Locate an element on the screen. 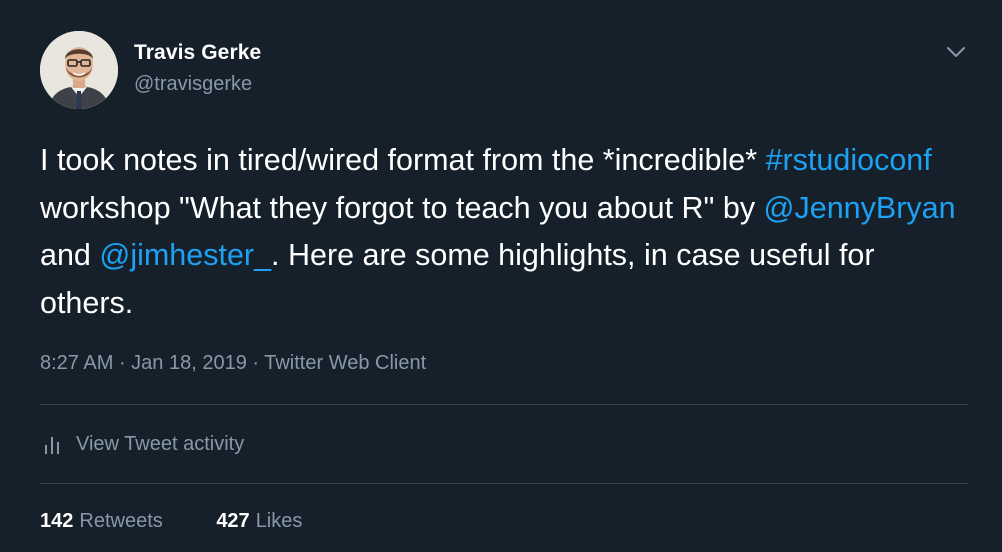 The width and height of the screenshot is (1002, 552). tweet-date: Jan 18, 2019 is located at coordinates (189, 363).